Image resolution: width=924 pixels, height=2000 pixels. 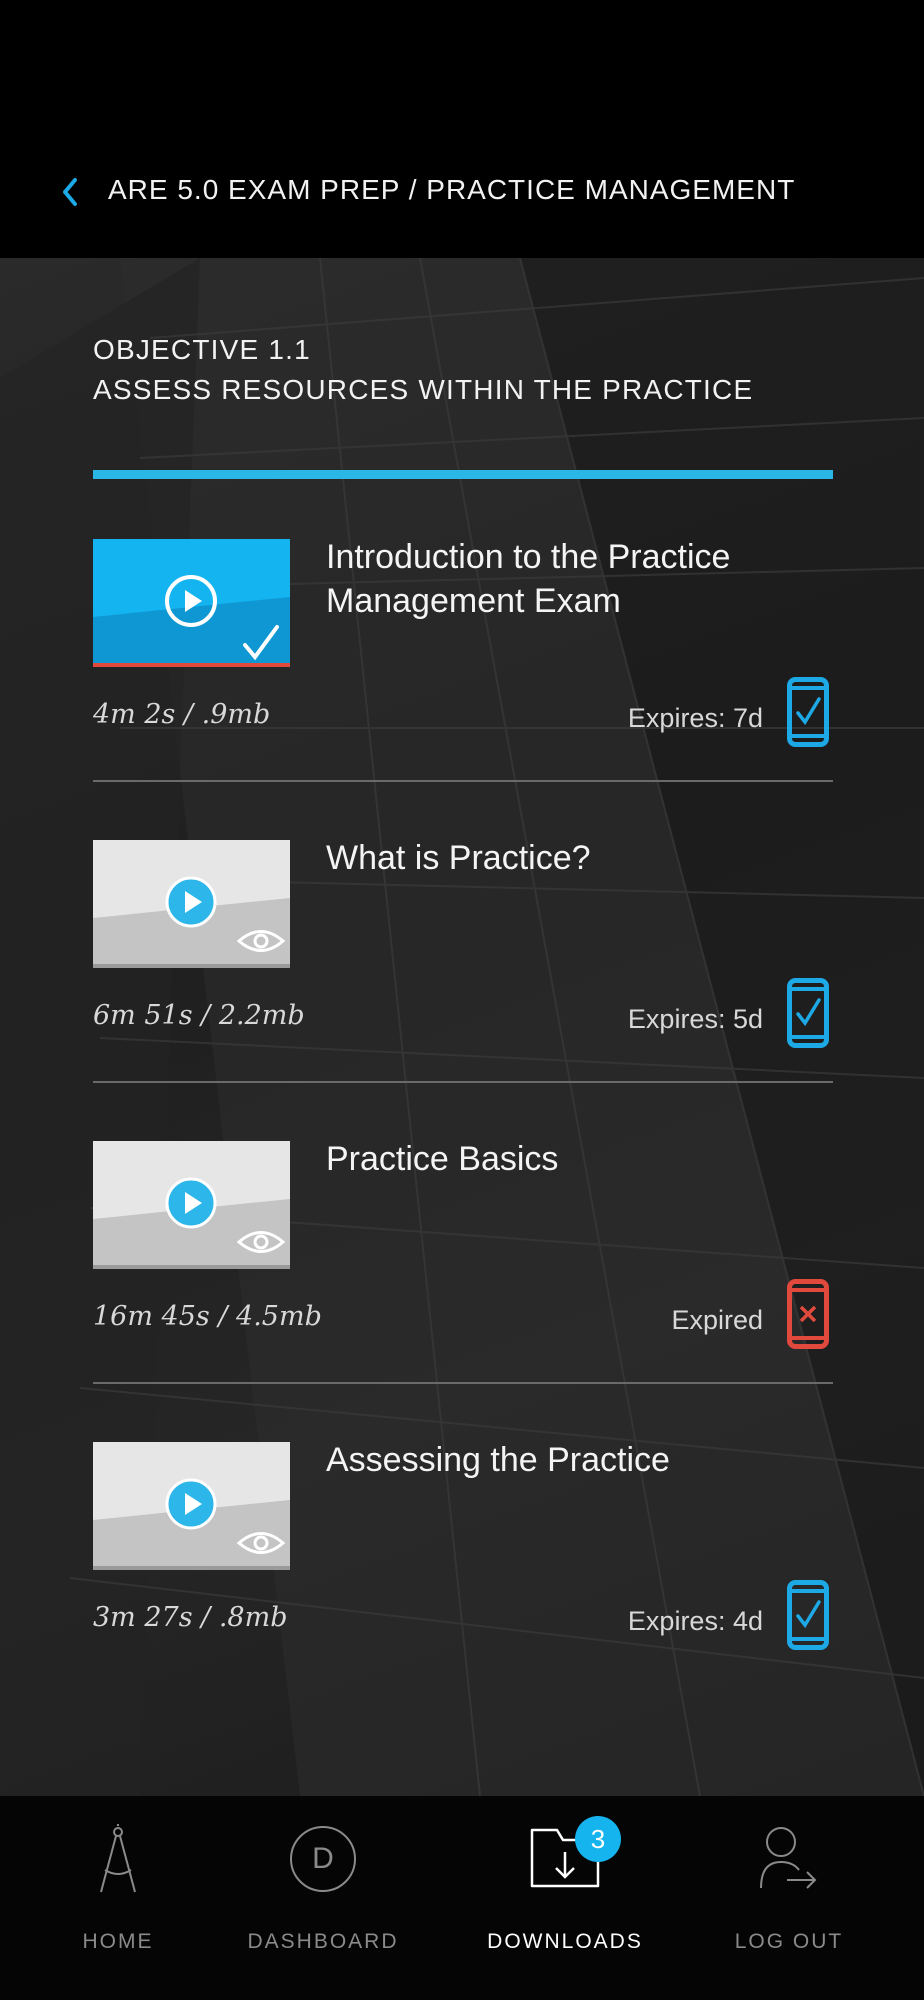 I want to click on lesson-duration: 16m 45s, so click(x=151, y=1316).